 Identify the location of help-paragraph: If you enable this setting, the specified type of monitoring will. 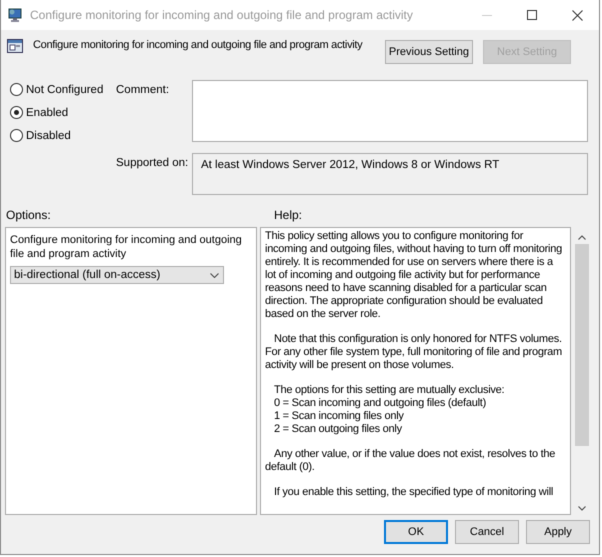
(413, 492).